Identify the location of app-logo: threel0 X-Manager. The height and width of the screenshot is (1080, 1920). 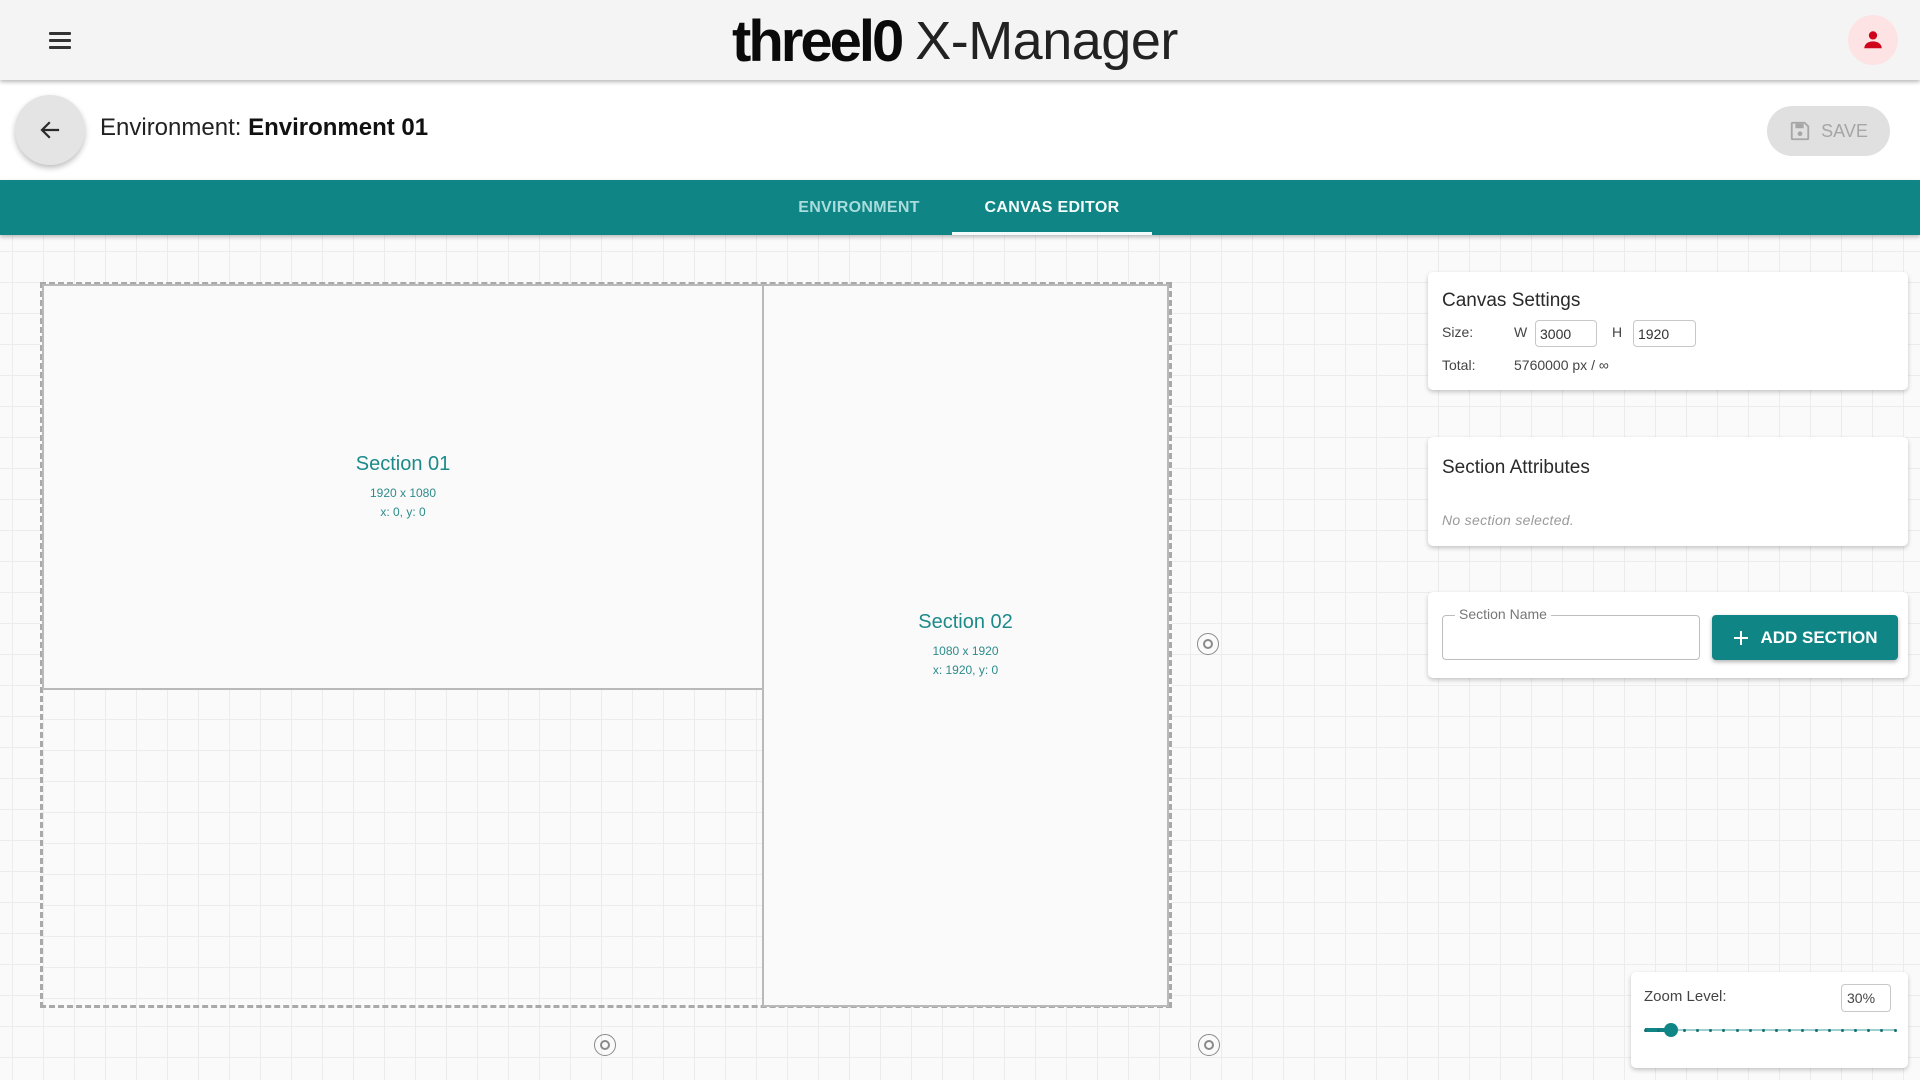
(955, 41).